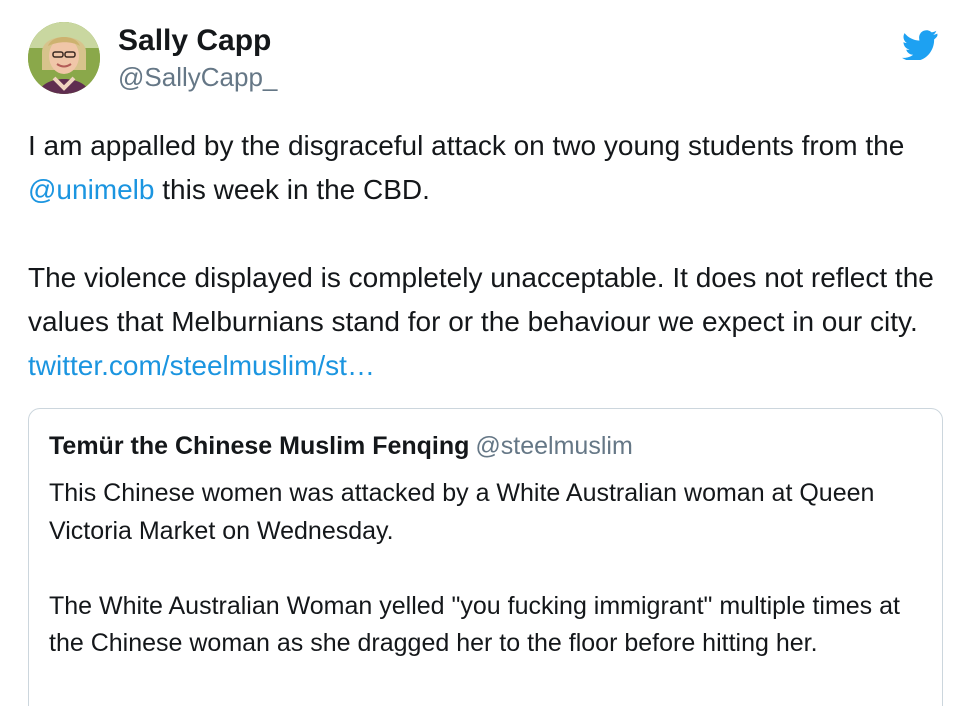  Describe the element at coordinates (483, 62) in the screenshot. I see `tweet-header: Sally Capp @SallyCapp_` at that location.